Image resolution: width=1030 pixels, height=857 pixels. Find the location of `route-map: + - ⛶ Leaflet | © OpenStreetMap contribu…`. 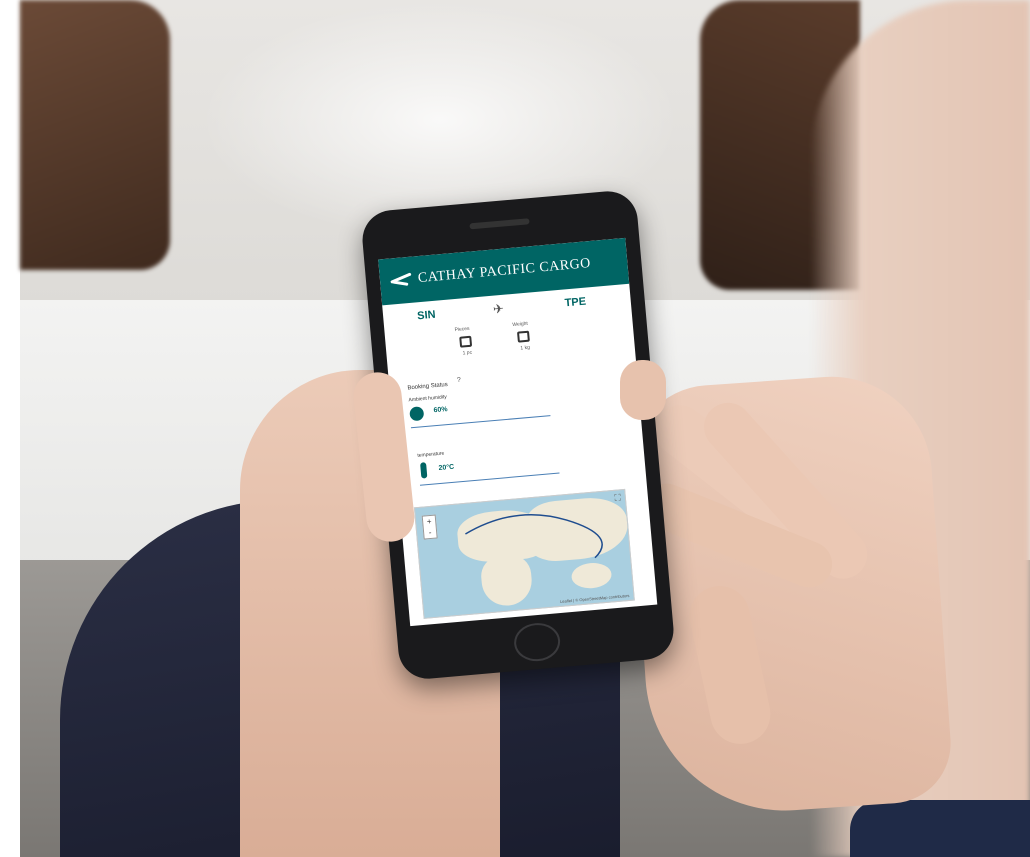

route-map: + - ⛶ Leaflet | © OpenStreetMap contribu… is located at coordinates (524, 553).